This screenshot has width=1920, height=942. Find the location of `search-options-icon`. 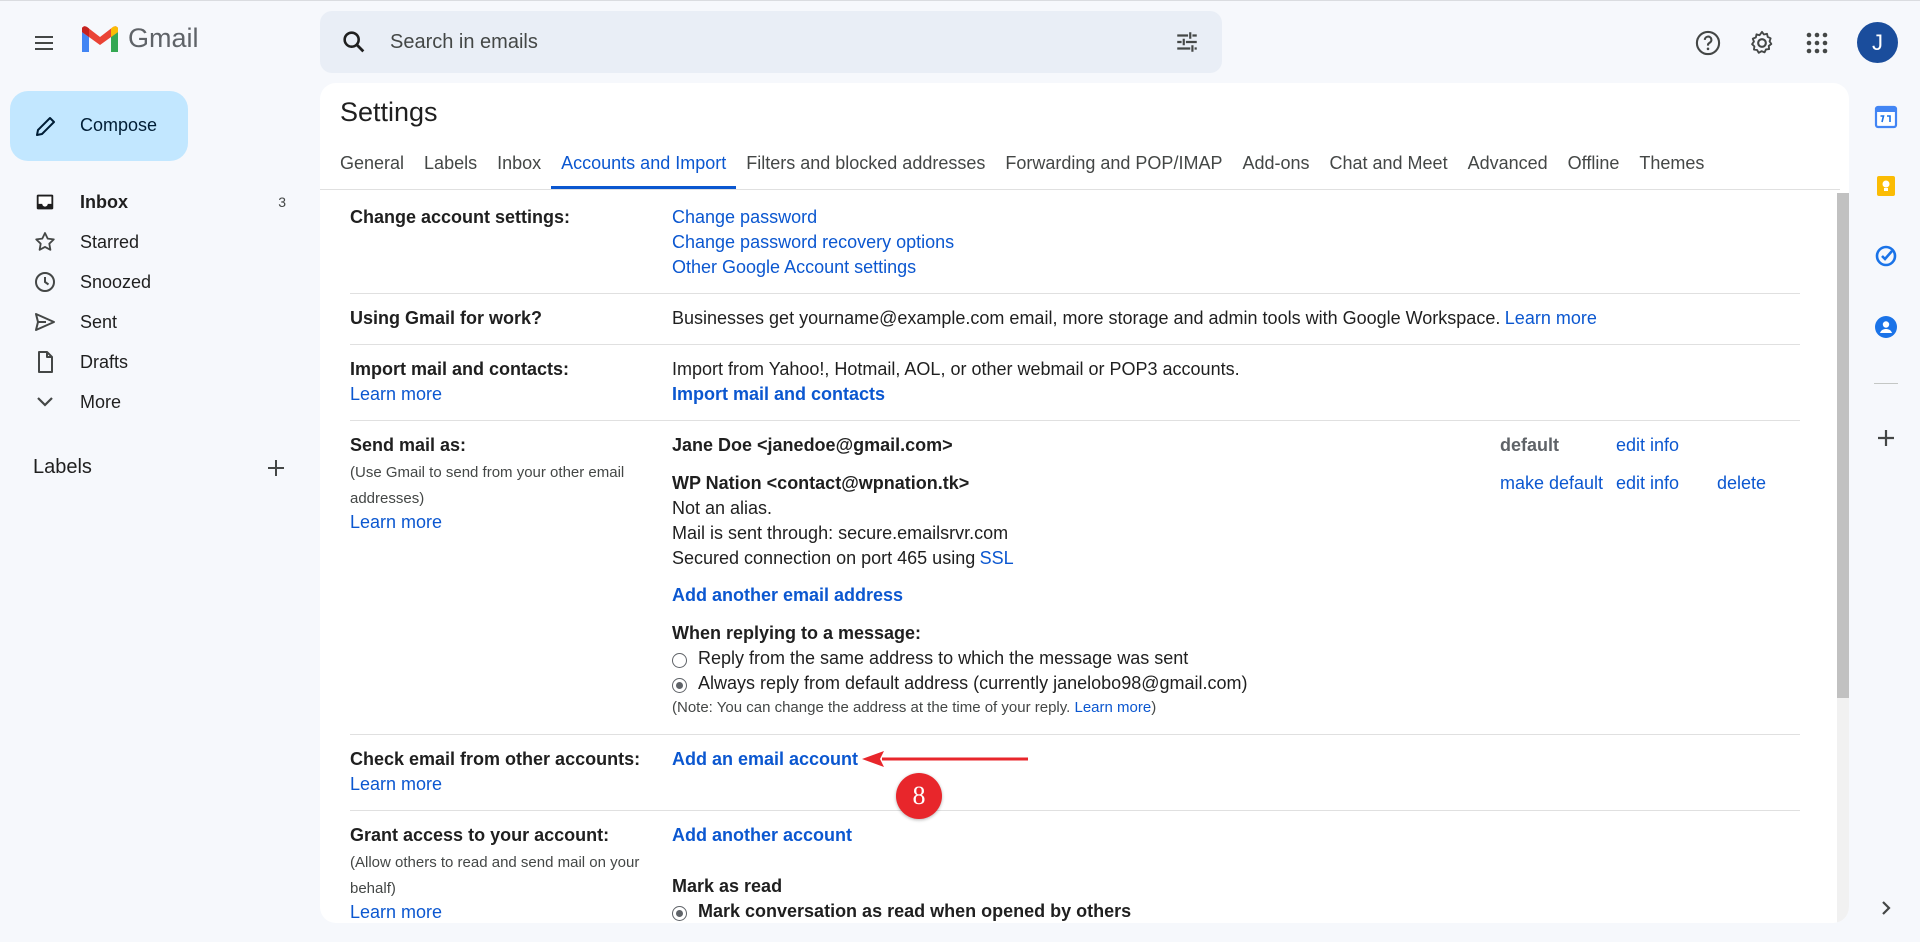

search-options-icon is located at coordinates (1187, 44).